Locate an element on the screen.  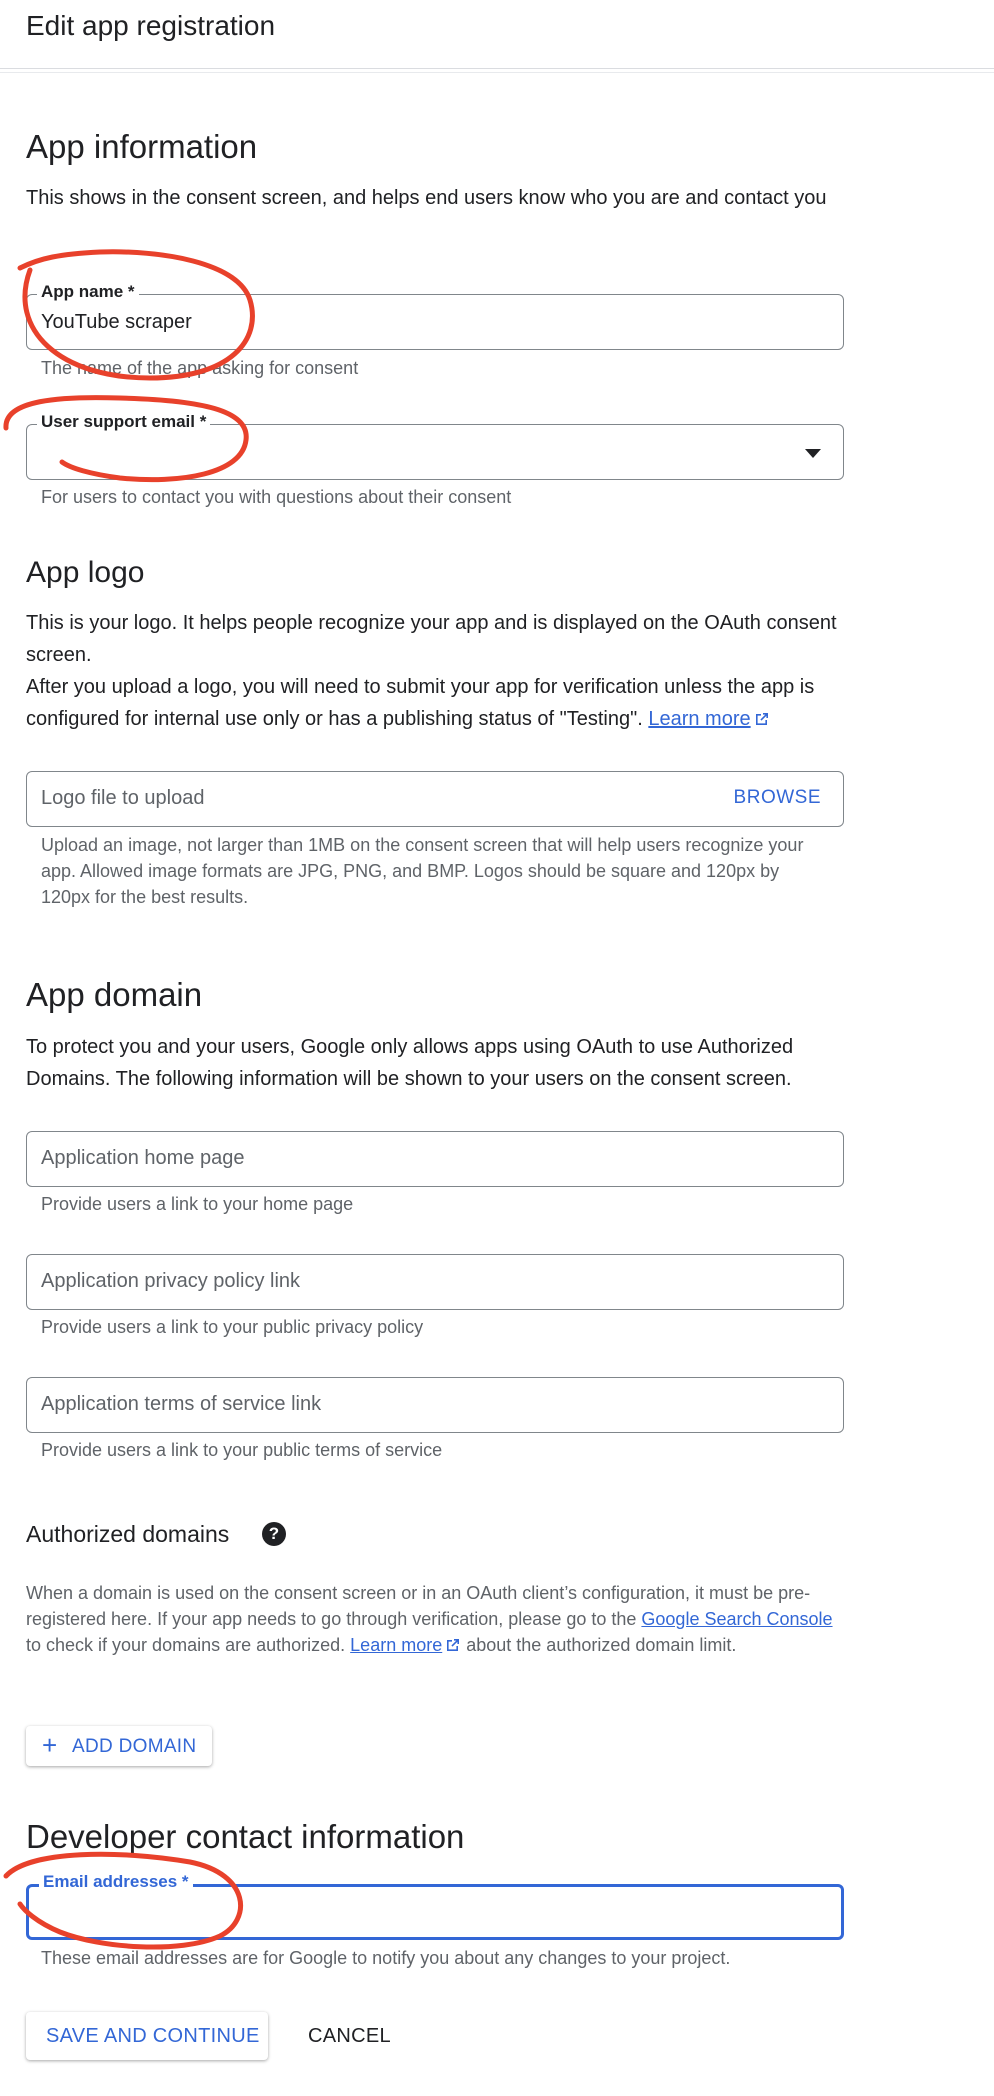
authorized-domains-text-b: to check if your domains are authorized. is located at coordinates (188, 1645).